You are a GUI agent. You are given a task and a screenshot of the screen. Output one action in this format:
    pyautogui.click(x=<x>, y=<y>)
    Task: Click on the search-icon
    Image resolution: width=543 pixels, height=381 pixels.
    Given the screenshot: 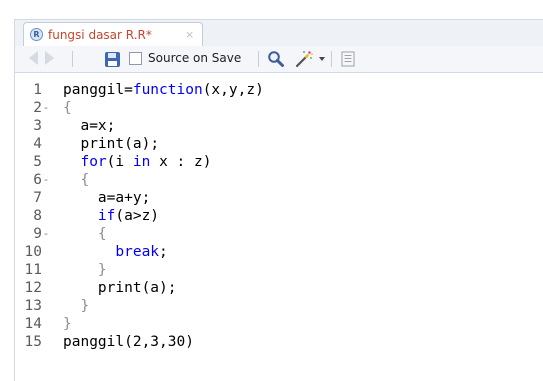 What is the action you would take?
    pyautogui.click(x=276, y=59)
    